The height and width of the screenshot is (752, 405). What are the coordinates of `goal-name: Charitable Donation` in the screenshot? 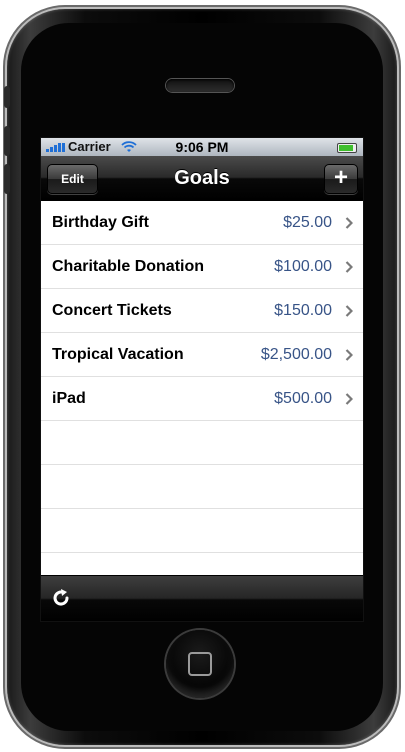 It's located at (128, 266).